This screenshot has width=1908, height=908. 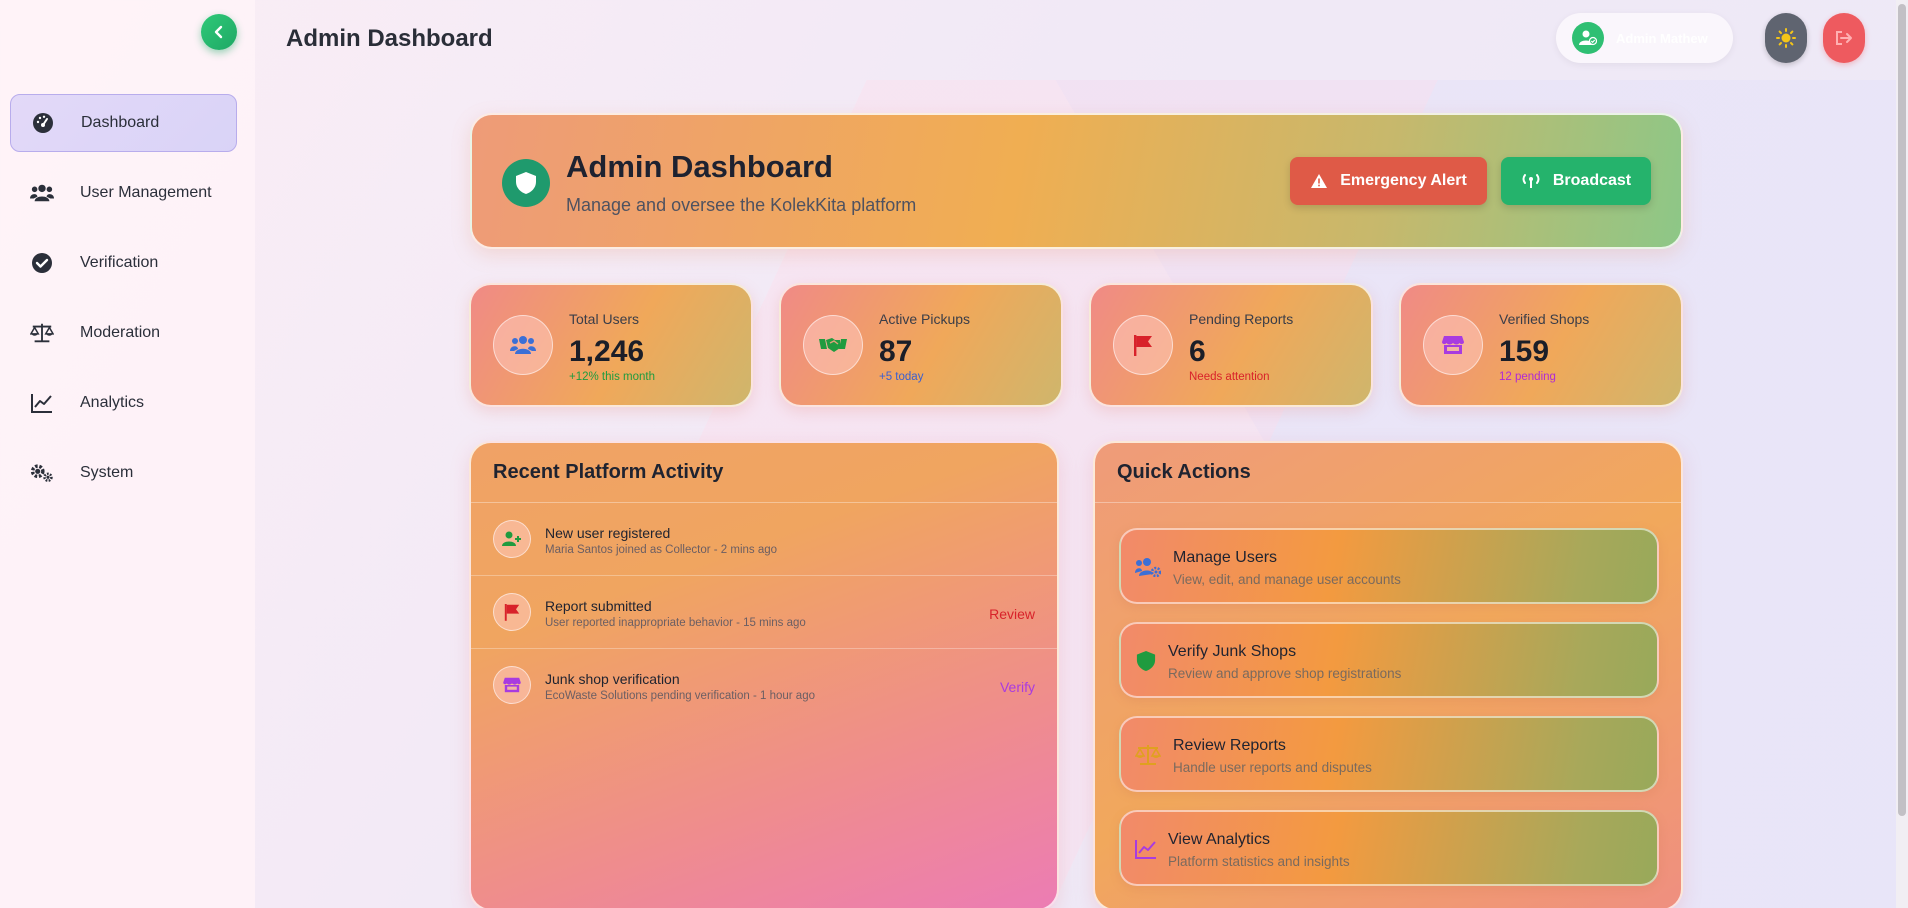 What do you see at coordinates (604, 319) in the screenshot?
I see `stat-label: Total Users` at bounding box center [604, 319].